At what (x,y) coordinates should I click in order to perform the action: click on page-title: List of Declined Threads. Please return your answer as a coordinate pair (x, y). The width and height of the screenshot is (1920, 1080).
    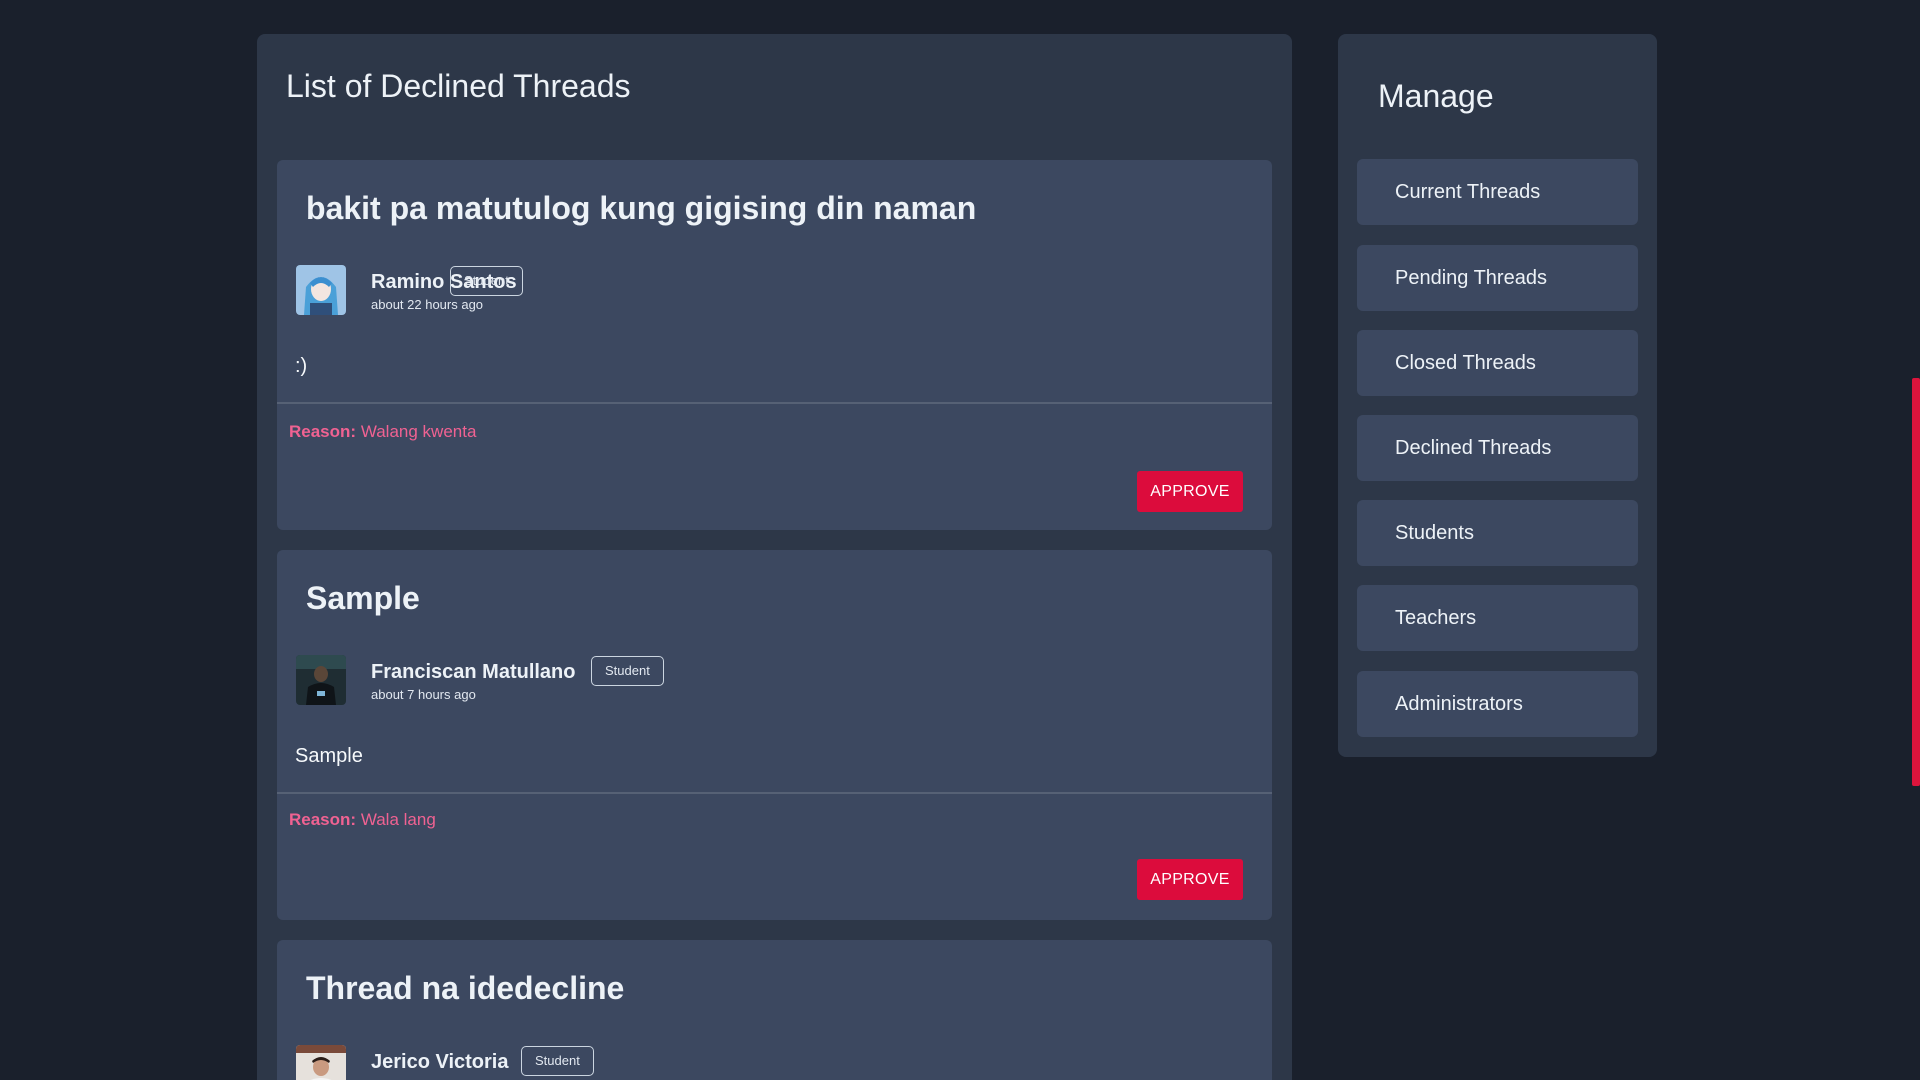
    Looking at the image, I should click on (458, 86).